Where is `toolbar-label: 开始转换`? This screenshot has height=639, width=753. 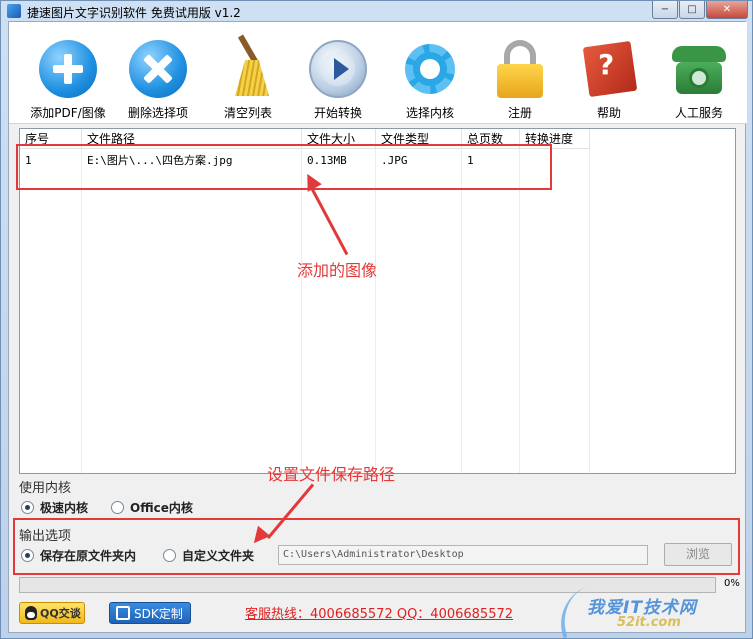
toolbar-label: 开始转换 is located at coordinates (337, 113).